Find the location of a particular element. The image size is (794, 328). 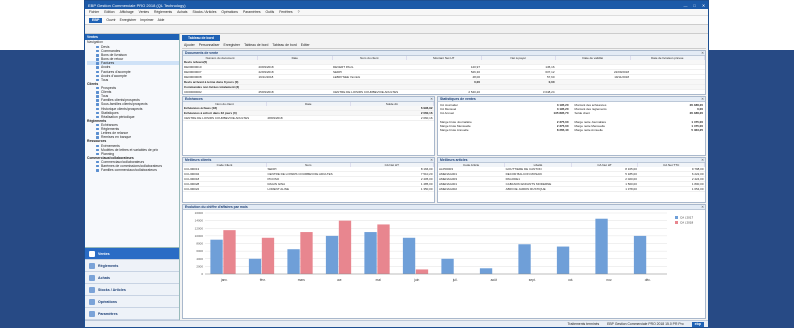

action-enregistrer: Enregistrer is located at coordinates (231, 45).